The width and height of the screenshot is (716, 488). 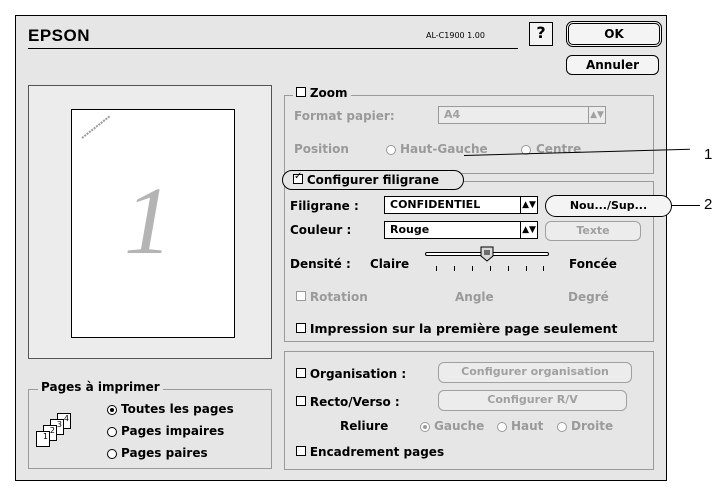 I want to click on all-pages-label: Toutes les pages, so click(x=177, y=409).